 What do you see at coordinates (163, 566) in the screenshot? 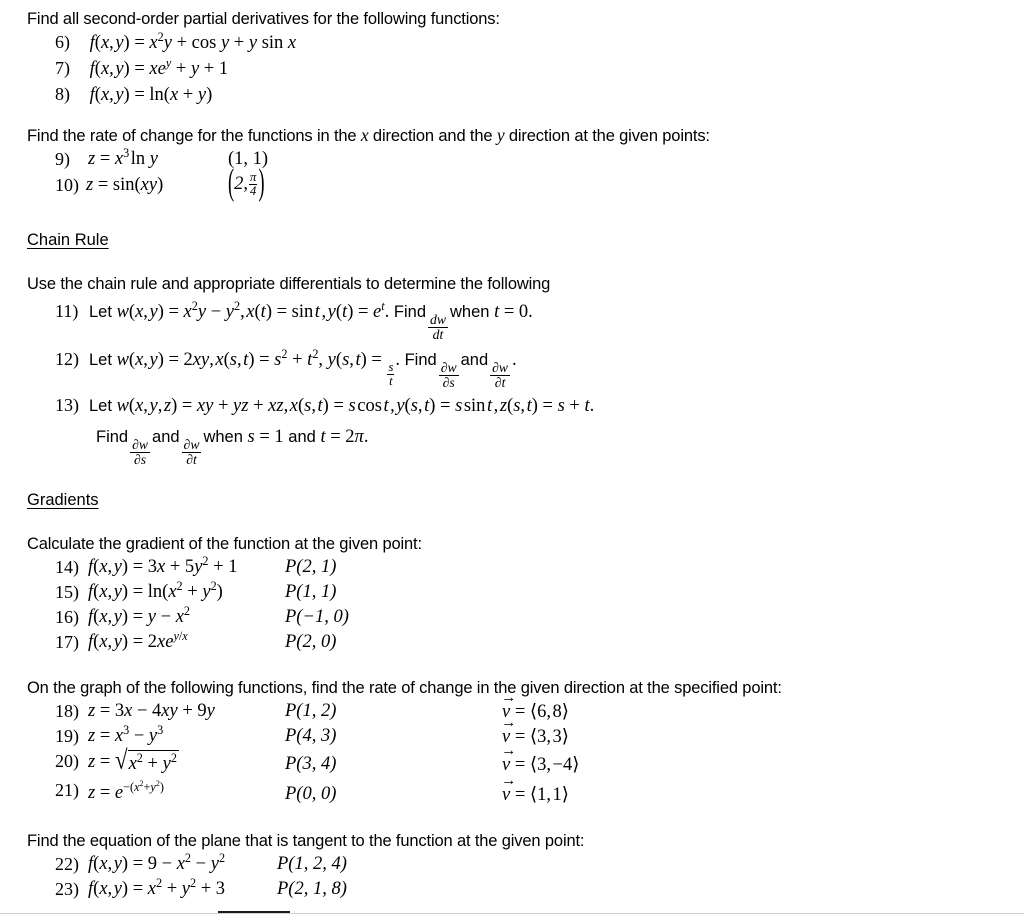
I see `problem-expression: f(x, y) = 3x + 5y2 + 1` at bounding box center [163, 566].